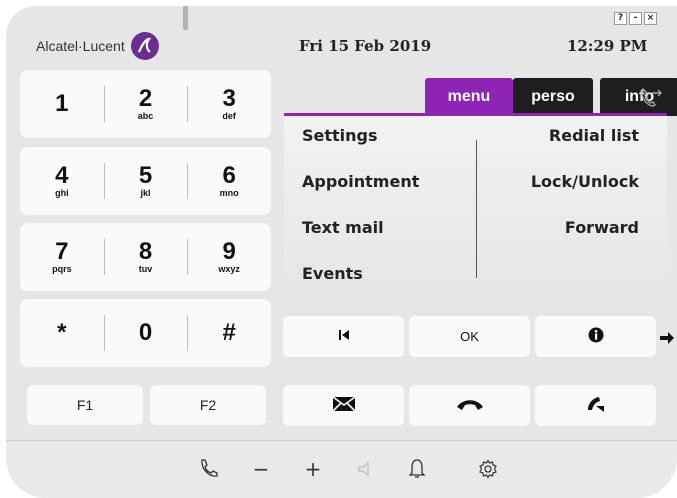 Image resolution: width=677 pixels, height=498 pixels. I want to click on menu-item-events: Events, so click(332, 273).